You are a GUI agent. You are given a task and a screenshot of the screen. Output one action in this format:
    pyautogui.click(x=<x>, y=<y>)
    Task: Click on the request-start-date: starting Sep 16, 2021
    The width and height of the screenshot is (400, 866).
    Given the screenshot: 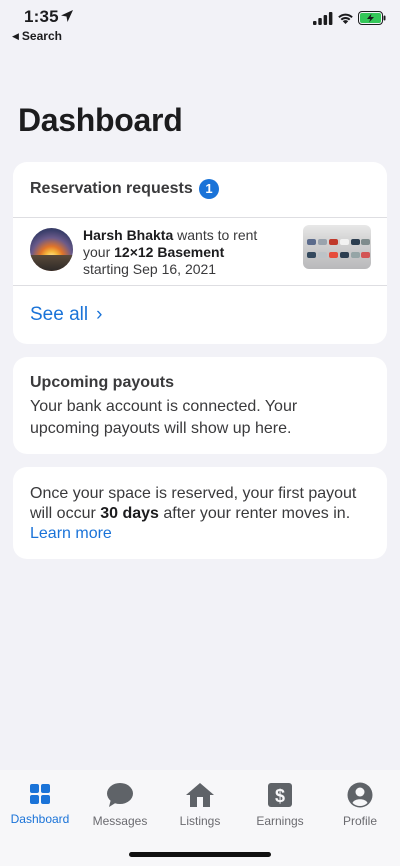 What is the action you would take?
    pyautogui.click(x=150, y=269)
    